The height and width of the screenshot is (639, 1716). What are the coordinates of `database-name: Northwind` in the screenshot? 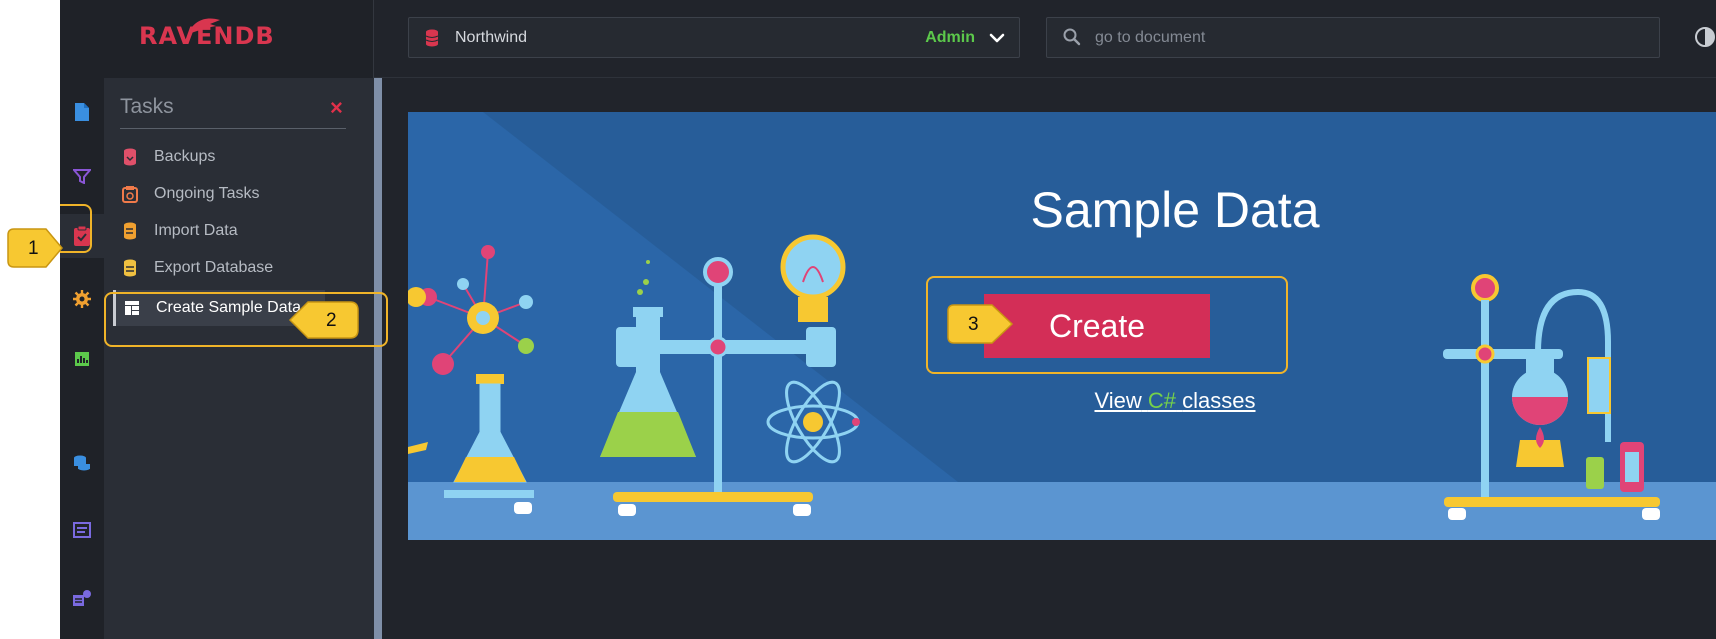 It's located at (491, 37).